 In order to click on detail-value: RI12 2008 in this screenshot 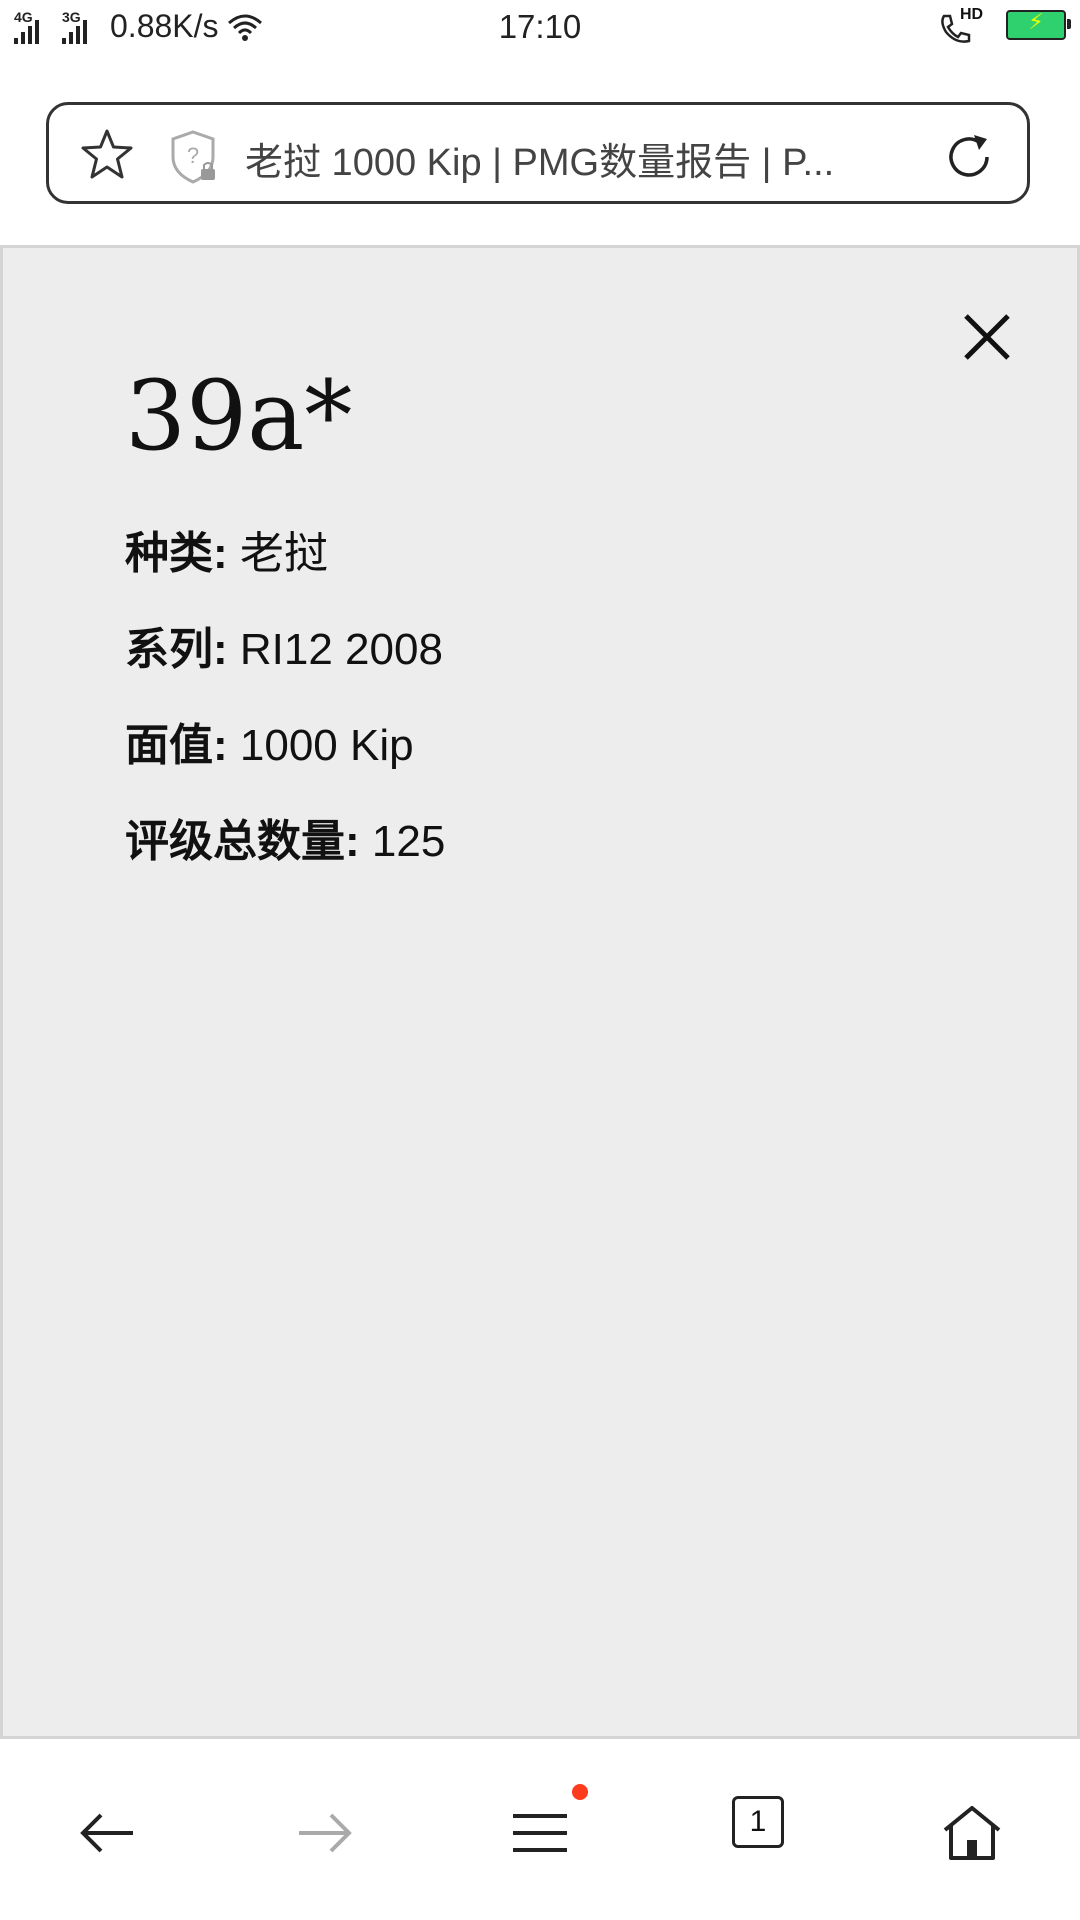, I will do `click(335, 649)`.